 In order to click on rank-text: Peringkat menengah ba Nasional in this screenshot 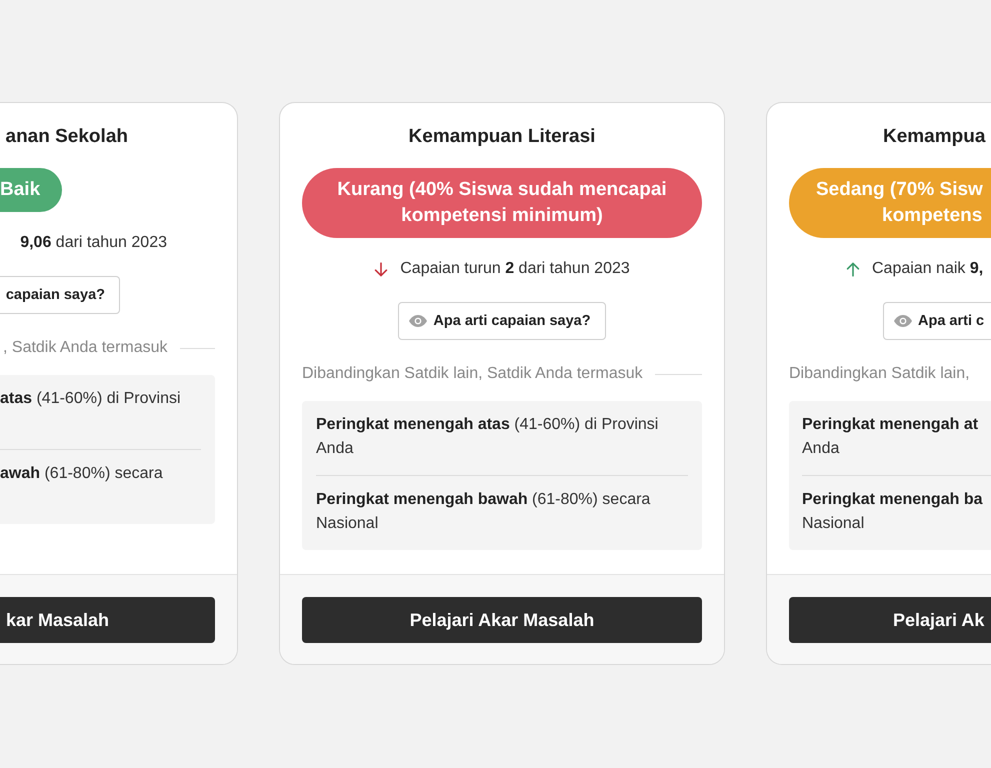, I will do `click(893, 512)`.